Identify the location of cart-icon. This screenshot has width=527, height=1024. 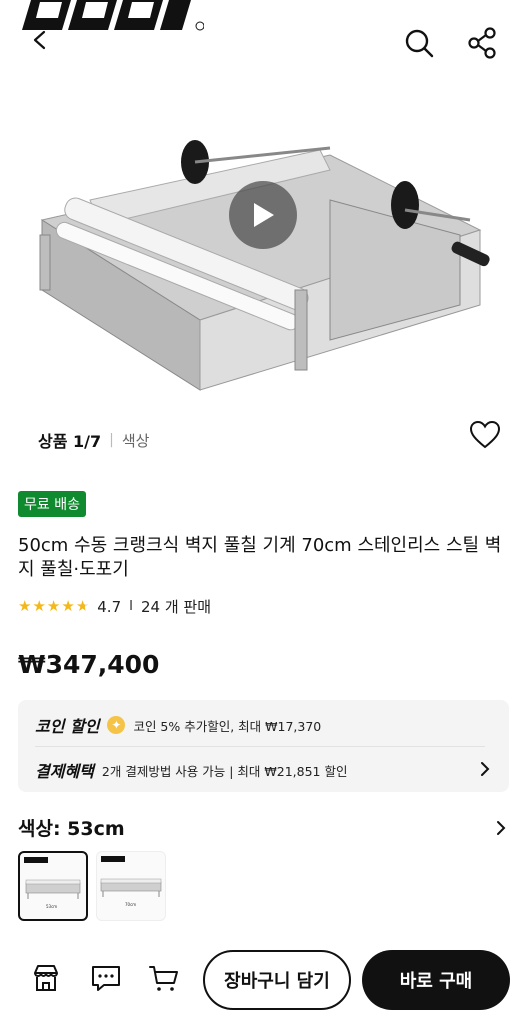
(163, 978).